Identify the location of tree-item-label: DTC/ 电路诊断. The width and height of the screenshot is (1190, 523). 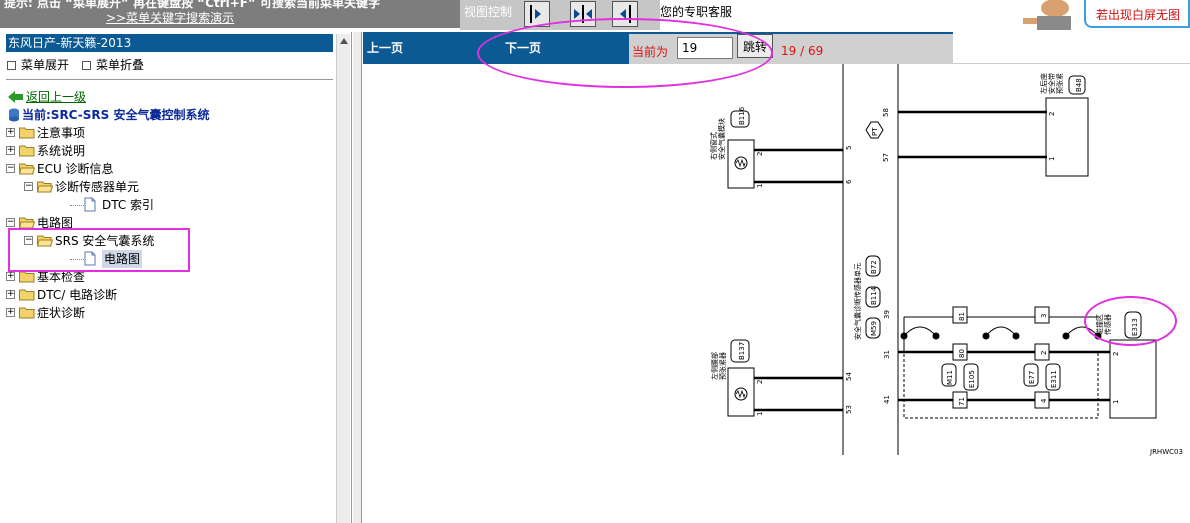
(77, 295).